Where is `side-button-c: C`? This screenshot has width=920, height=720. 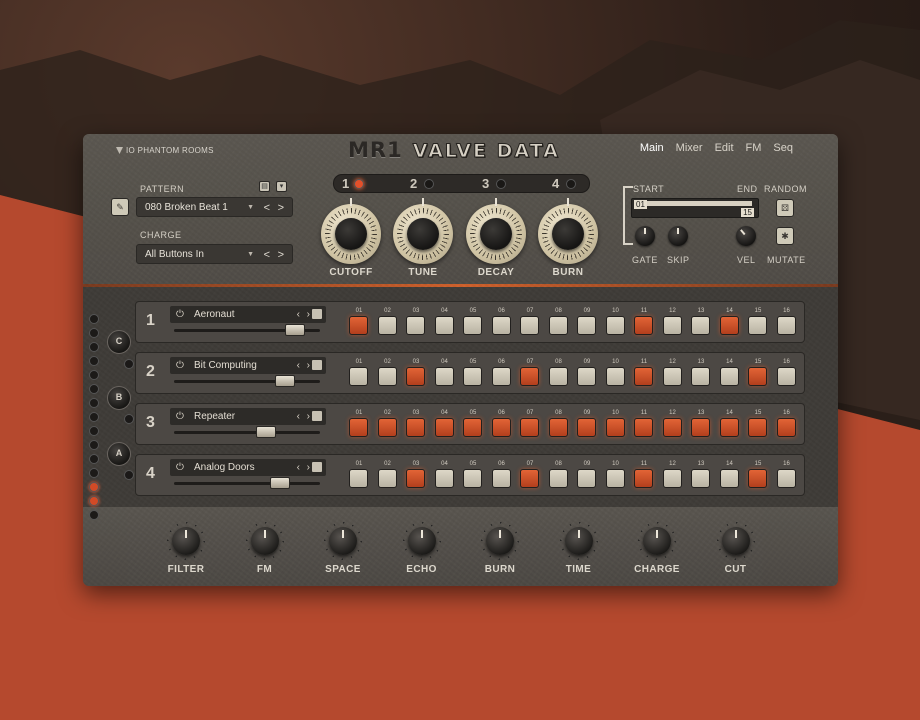 side-button-c: C is located at coordinates (119, 342).